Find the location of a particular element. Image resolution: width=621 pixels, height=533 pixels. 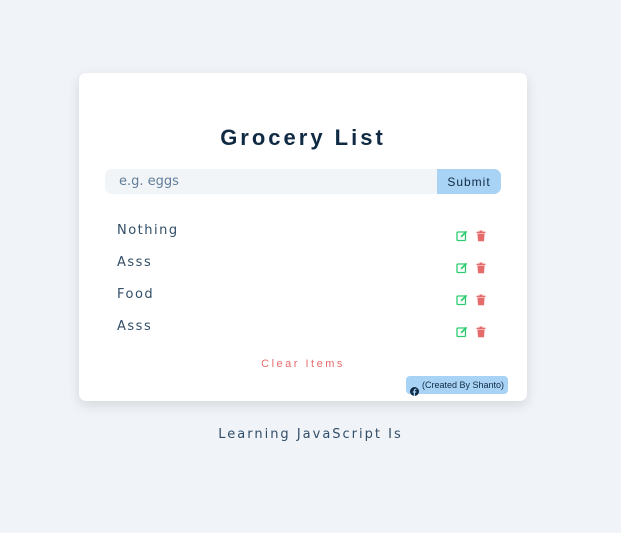

grocery-input is located at coordinates (271, 181).